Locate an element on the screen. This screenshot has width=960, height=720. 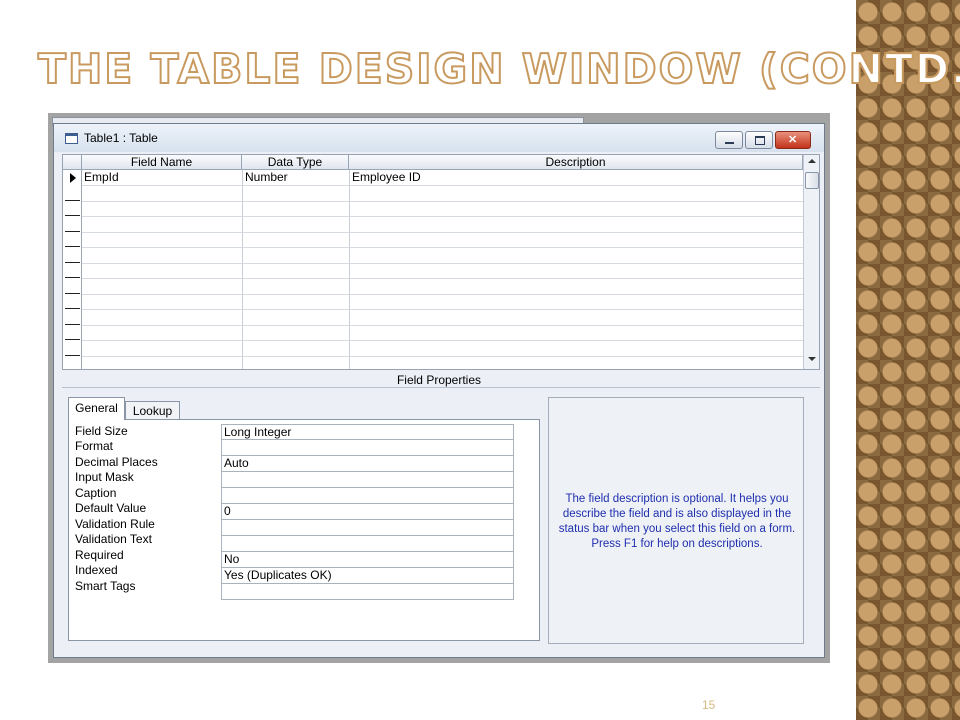
field-properties-heading: Field Properties is located at coordinates (439, 380).